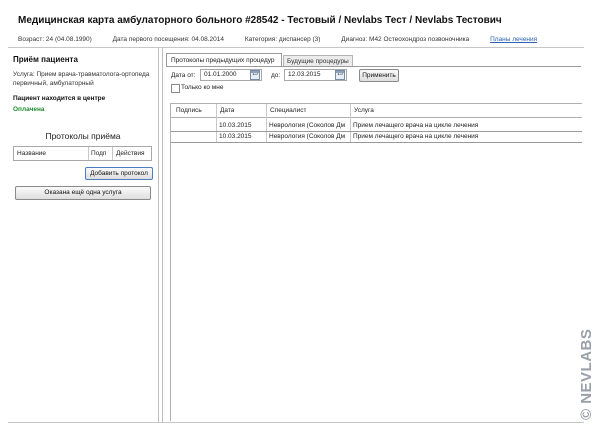 The height and width of the screenshot is (437, 593). Describe the element at coordinates (130, 153) in the screenshot. I see `protocols-column-actions: Действия` at that location.